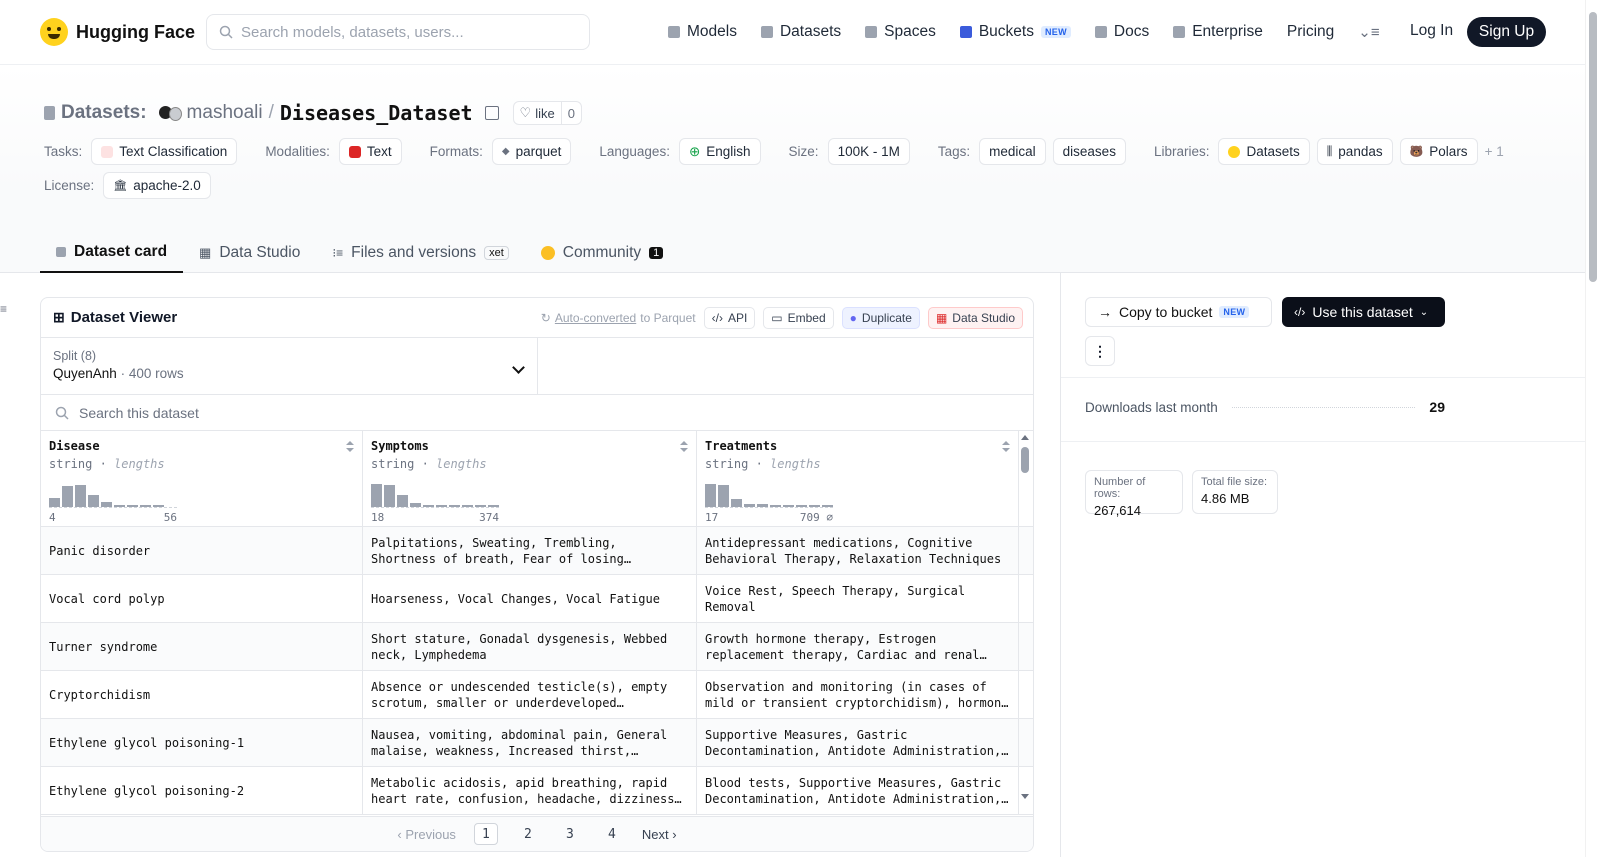  Describe the element at coordinates (798, 318) in the screenshot. I see `embed-button: ▭ Embed` at that location.